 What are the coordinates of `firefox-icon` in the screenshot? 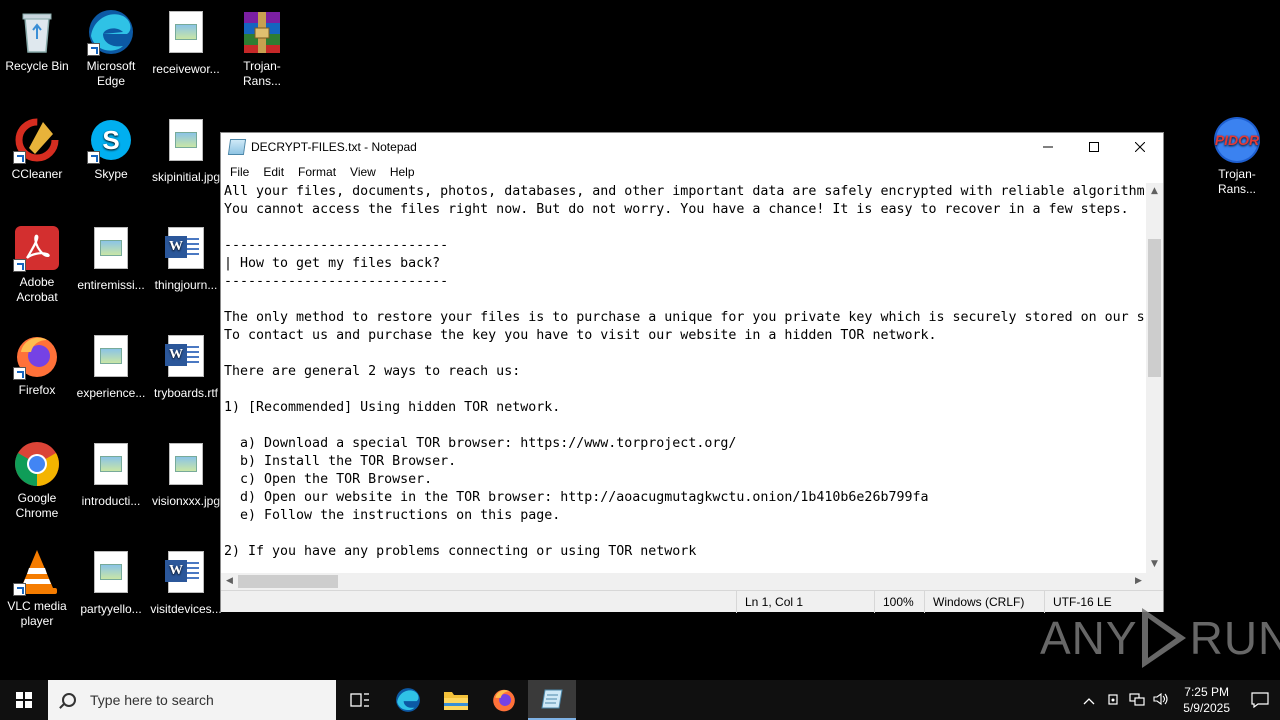 It's located at (37, 356).